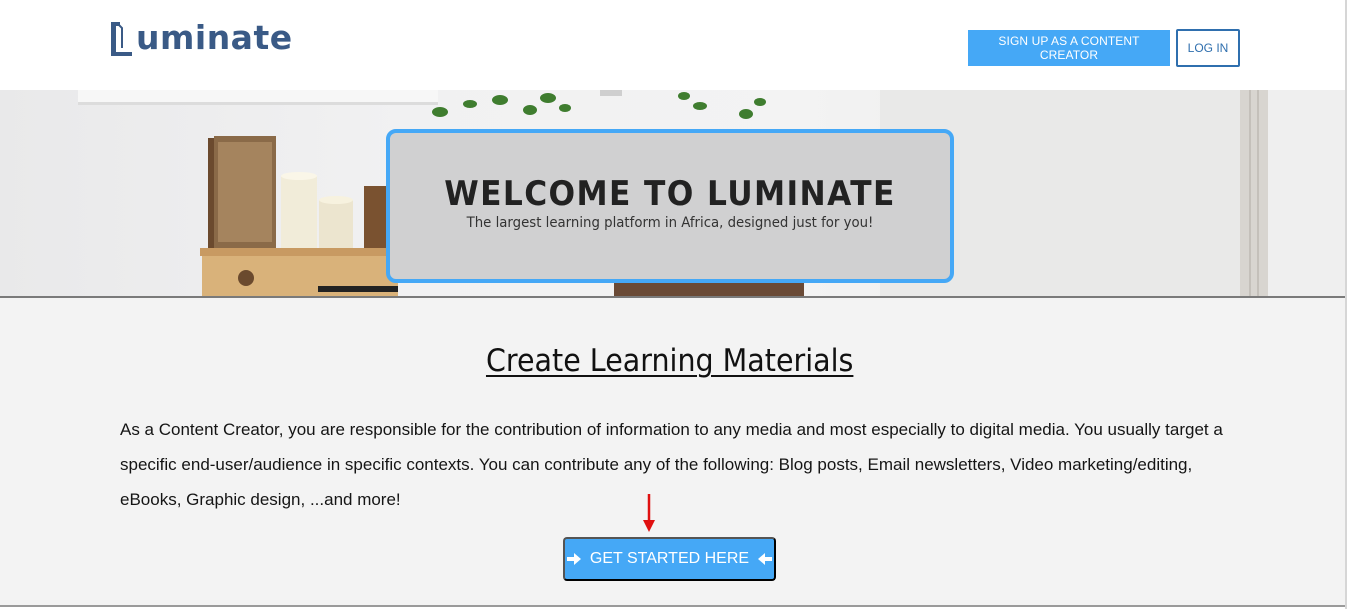  I want to click on logo-mark-icon, so click(121, 39).